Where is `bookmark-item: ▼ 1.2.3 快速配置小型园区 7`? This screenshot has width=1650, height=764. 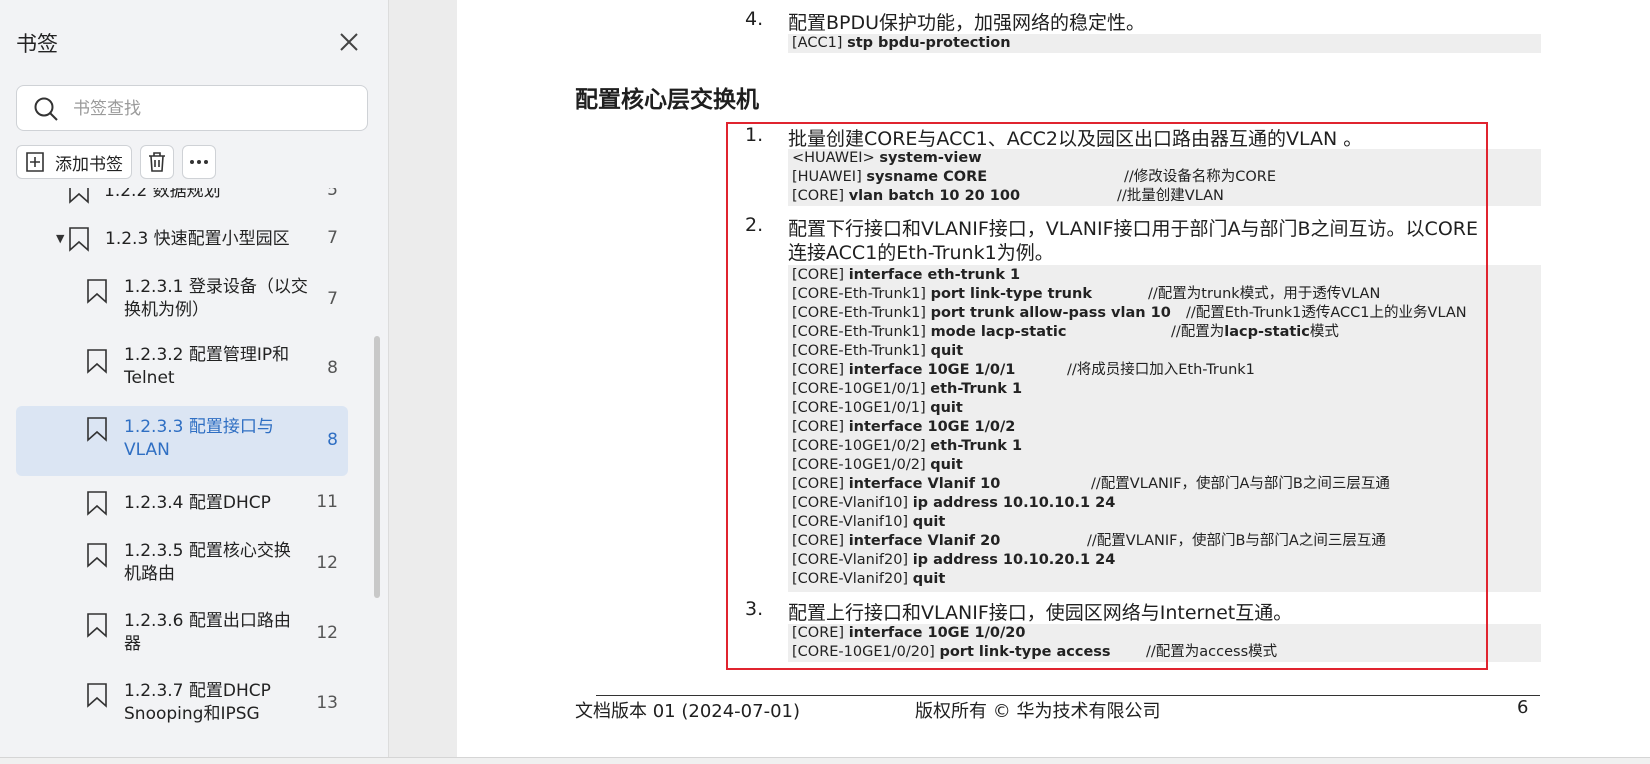 bookmark-item: ▼ 1.2.3 快速配置小型园区 7 is located at coordinates (182, 239).